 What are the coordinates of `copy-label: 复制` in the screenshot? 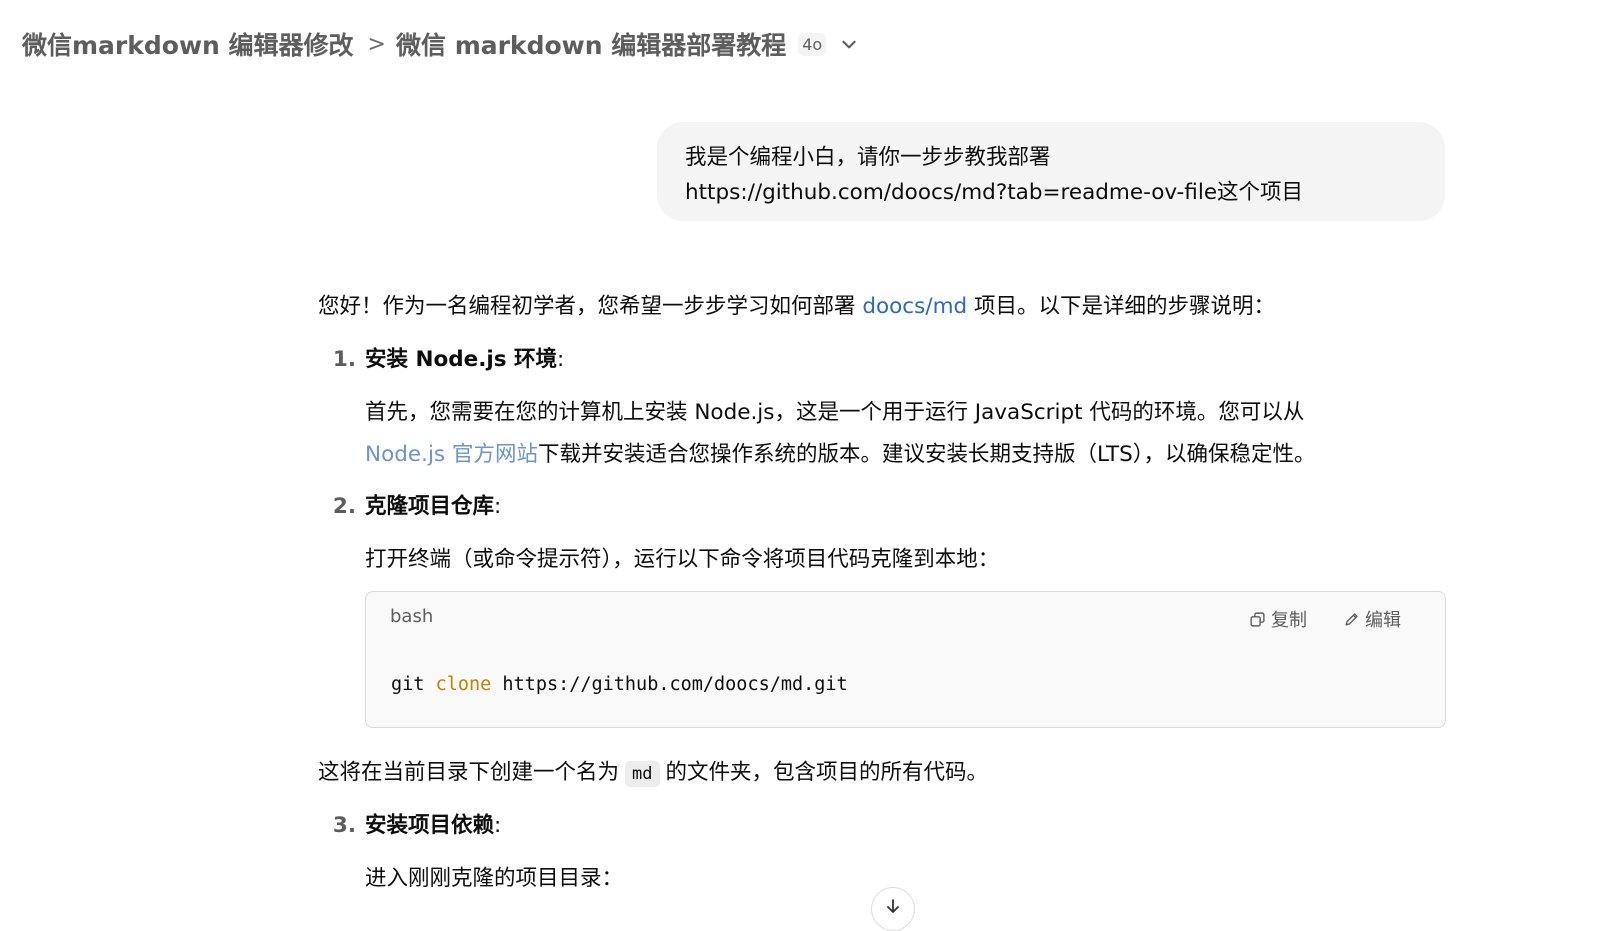 It's located at (1289, 620).